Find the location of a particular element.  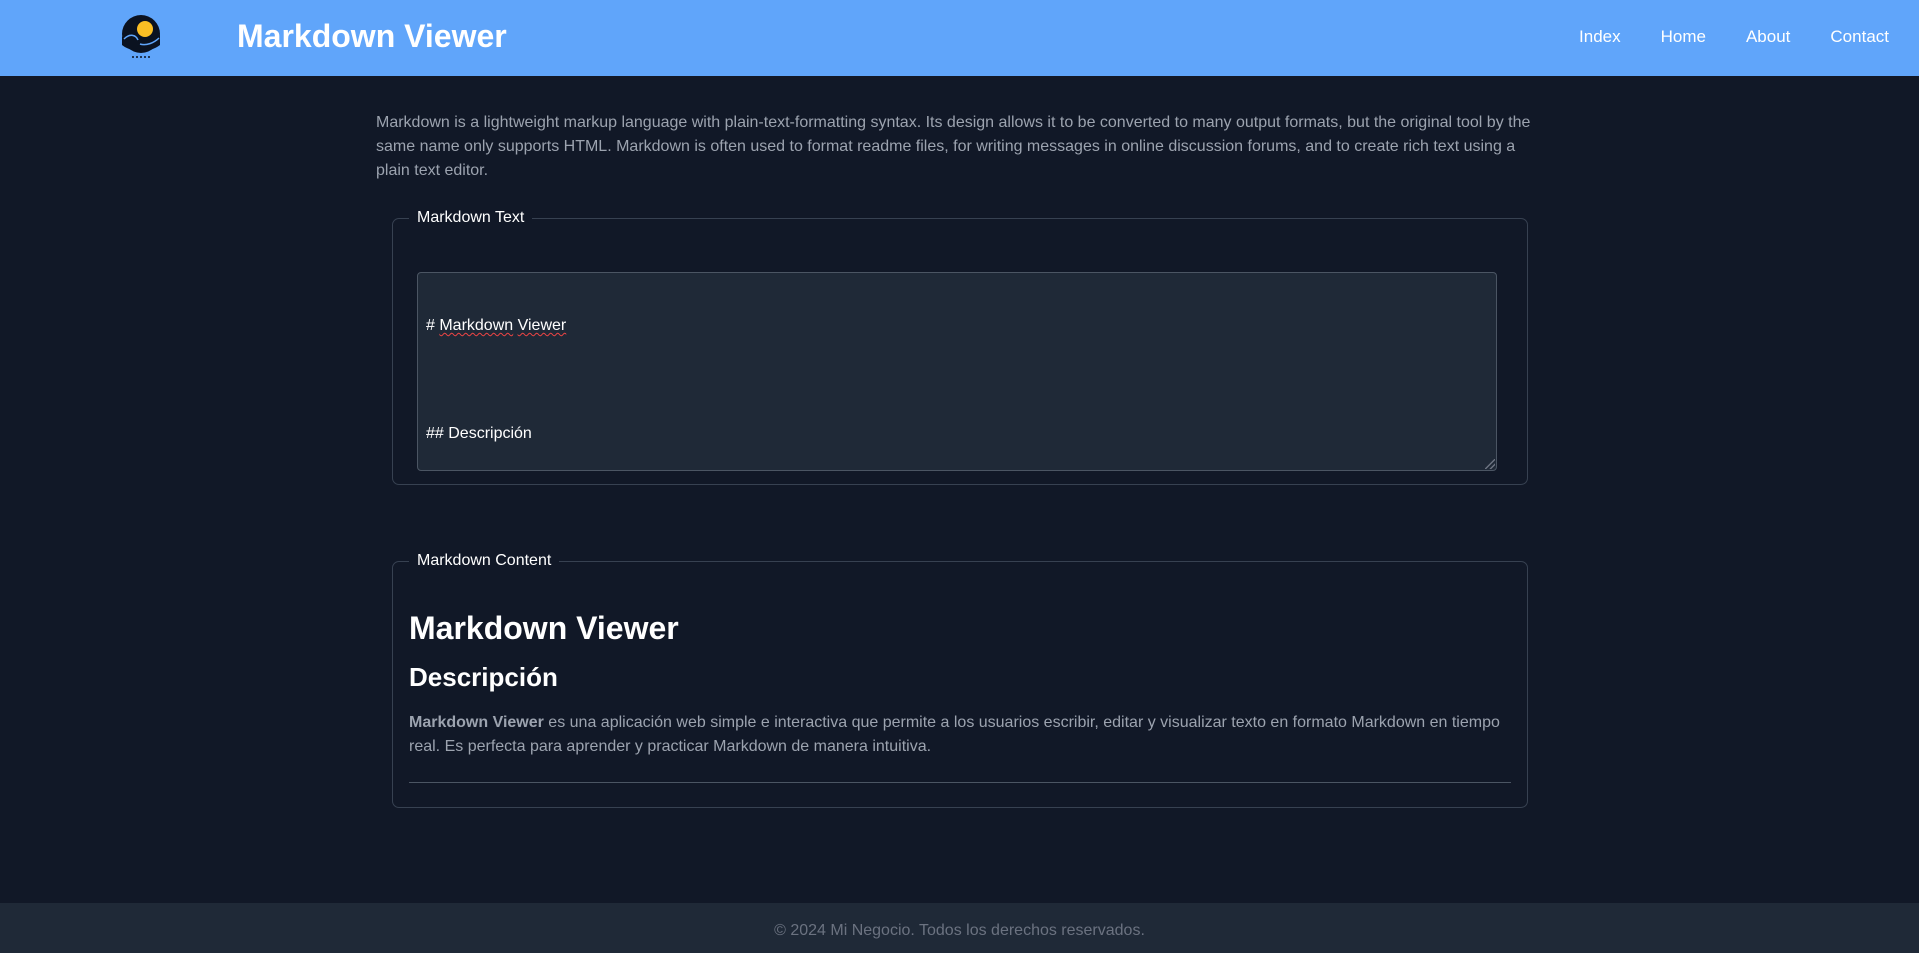

preview-bold-text: Markdown Viewer is located at coordinates (476, 722).